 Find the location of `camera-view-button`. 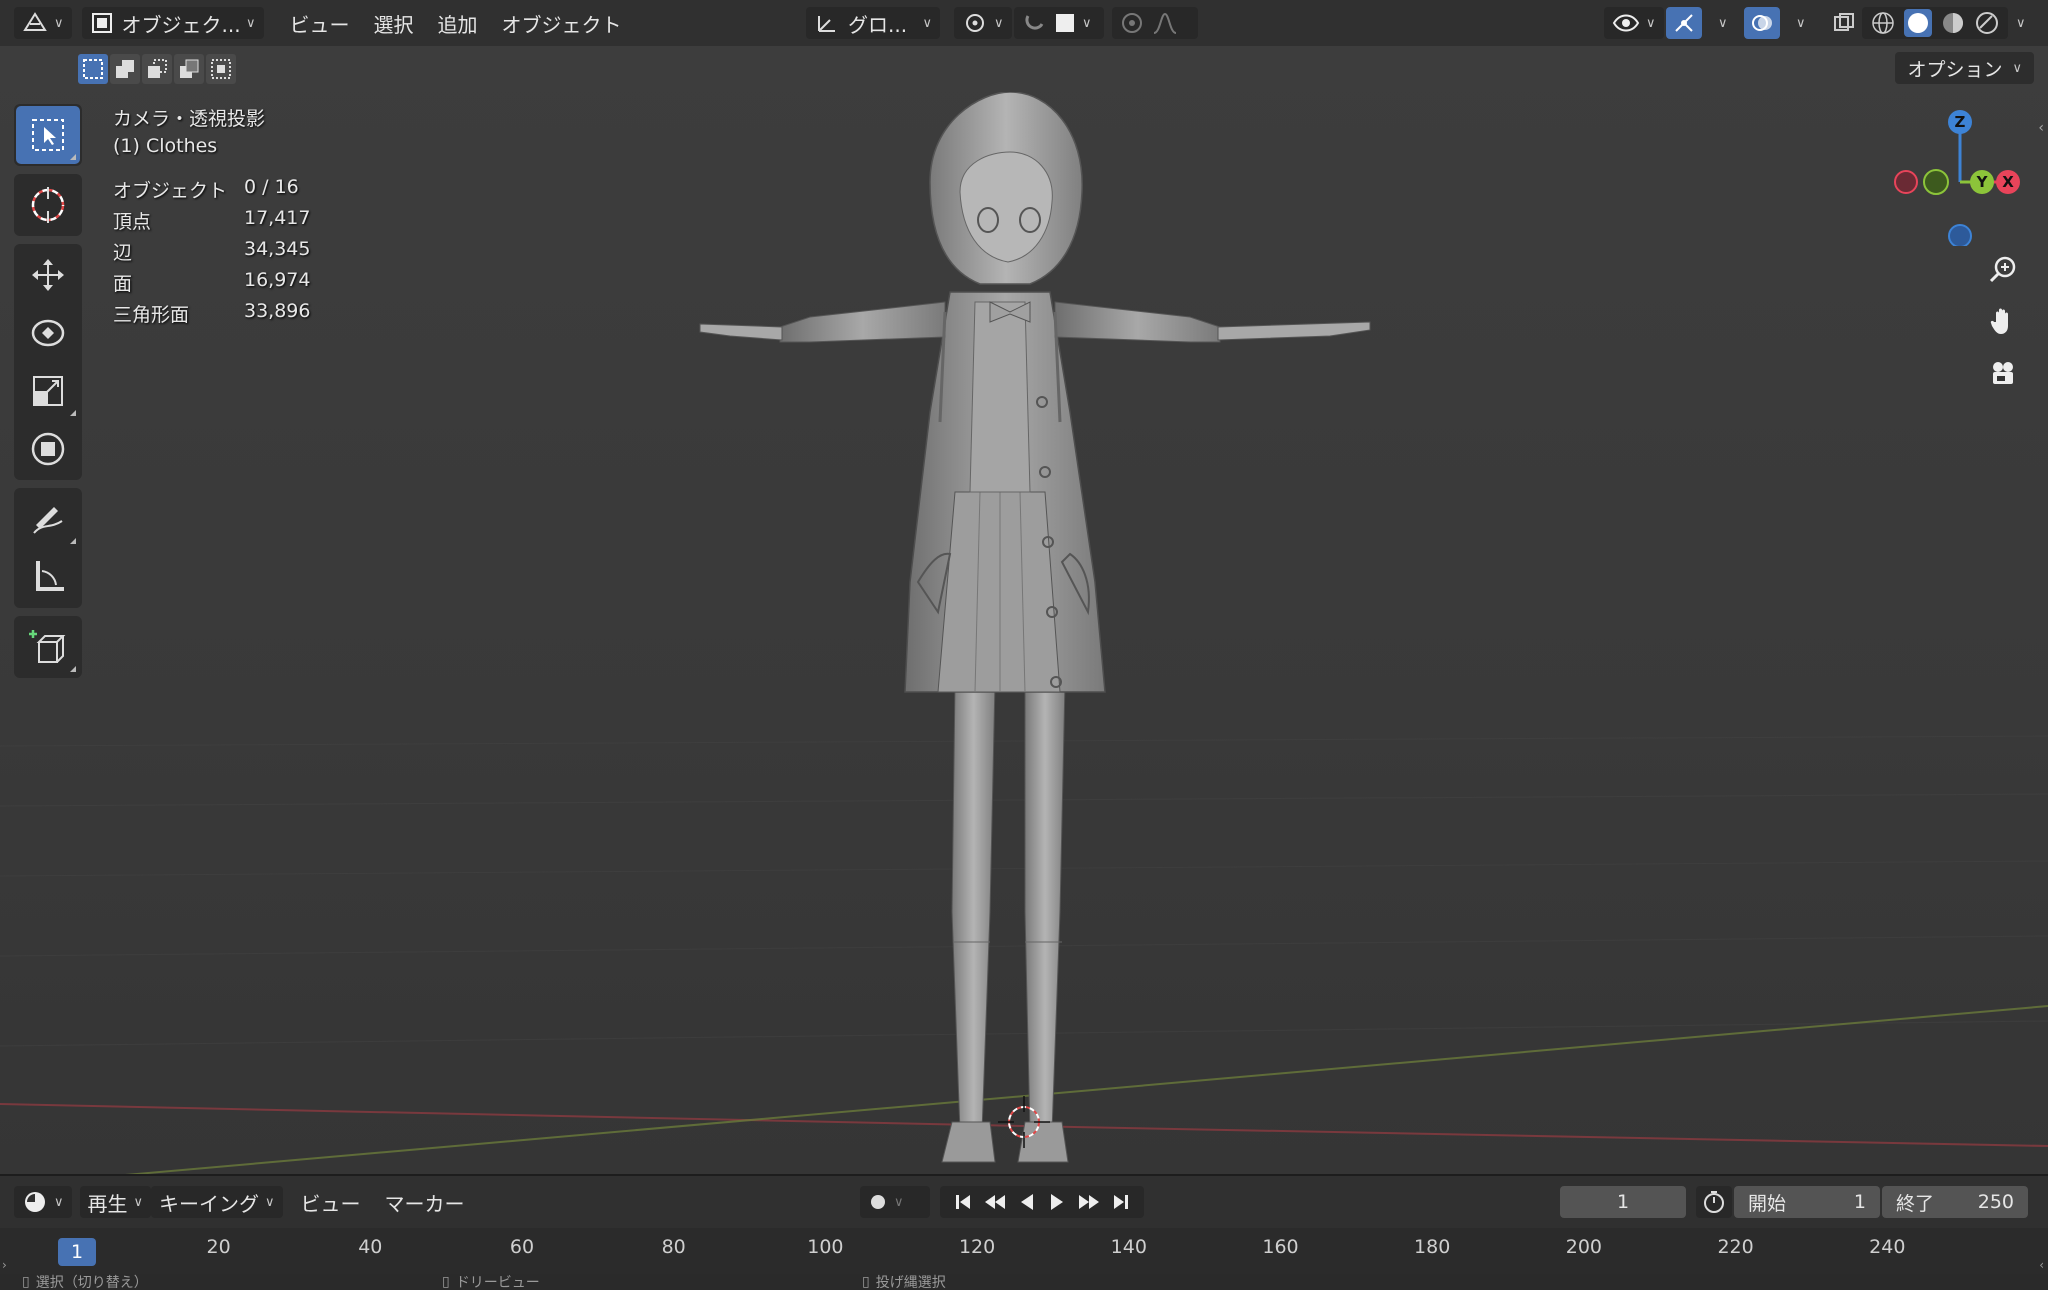

camera-view-button is located at coordinates (2003, 373).